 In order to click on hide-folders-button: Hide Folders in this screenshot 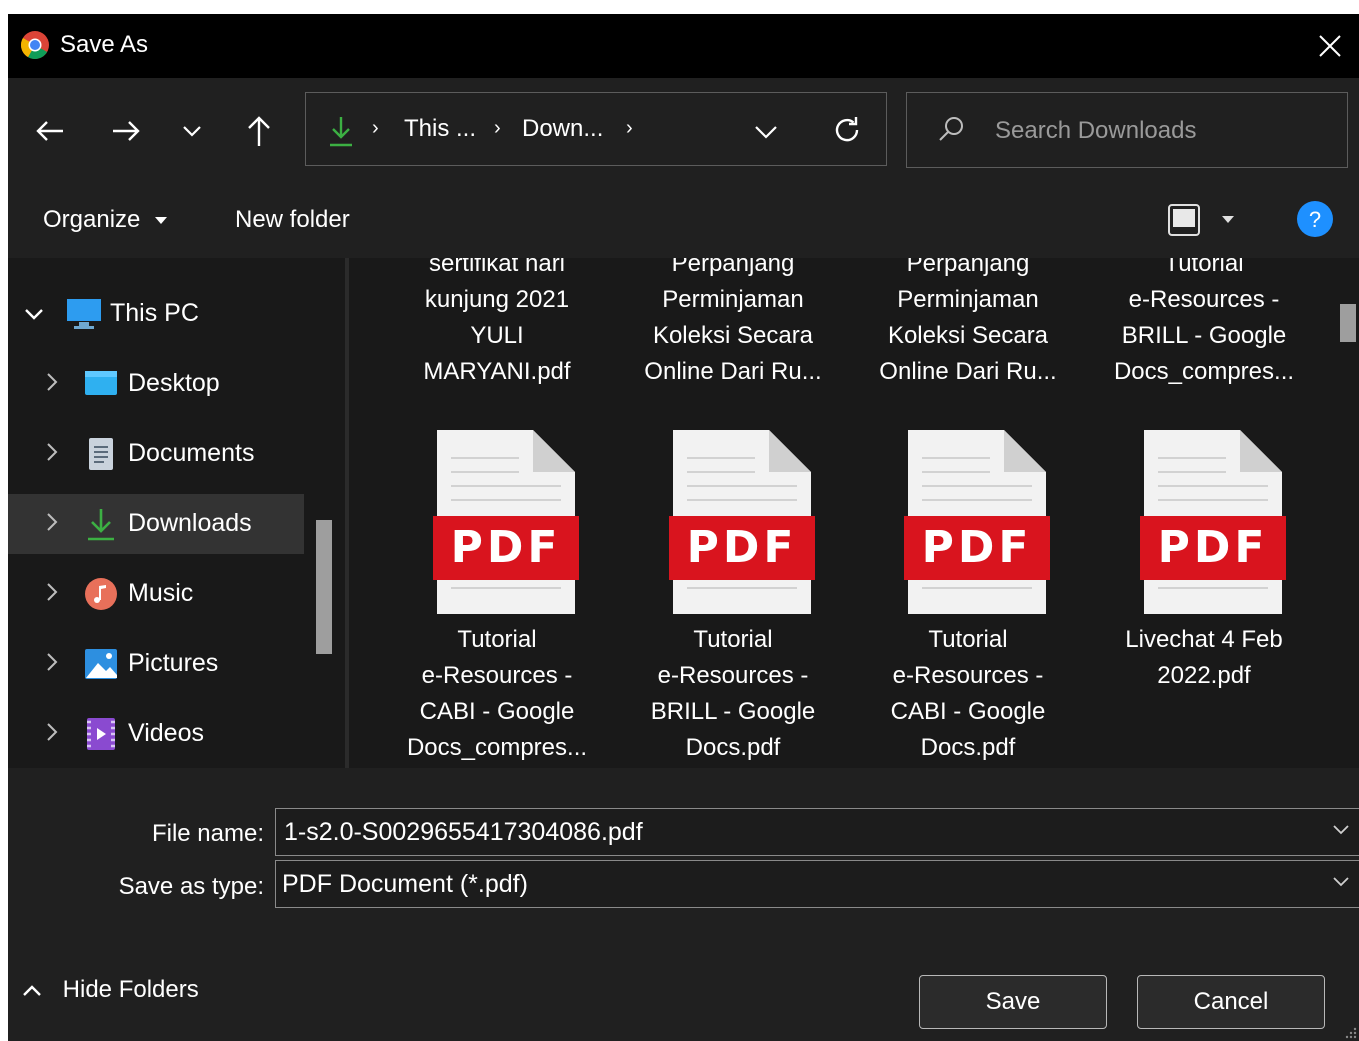, I will do `click(110, 990)`.